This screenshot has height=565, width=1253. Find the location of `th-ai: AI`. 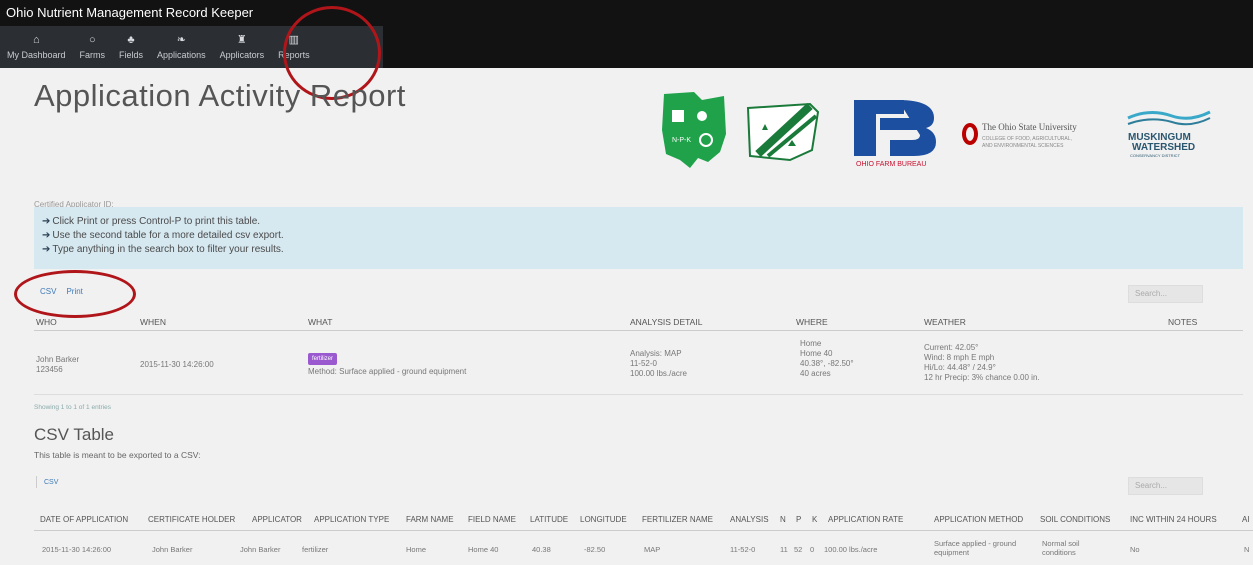

th-ai: AI is located at coordinates (1246, 519).